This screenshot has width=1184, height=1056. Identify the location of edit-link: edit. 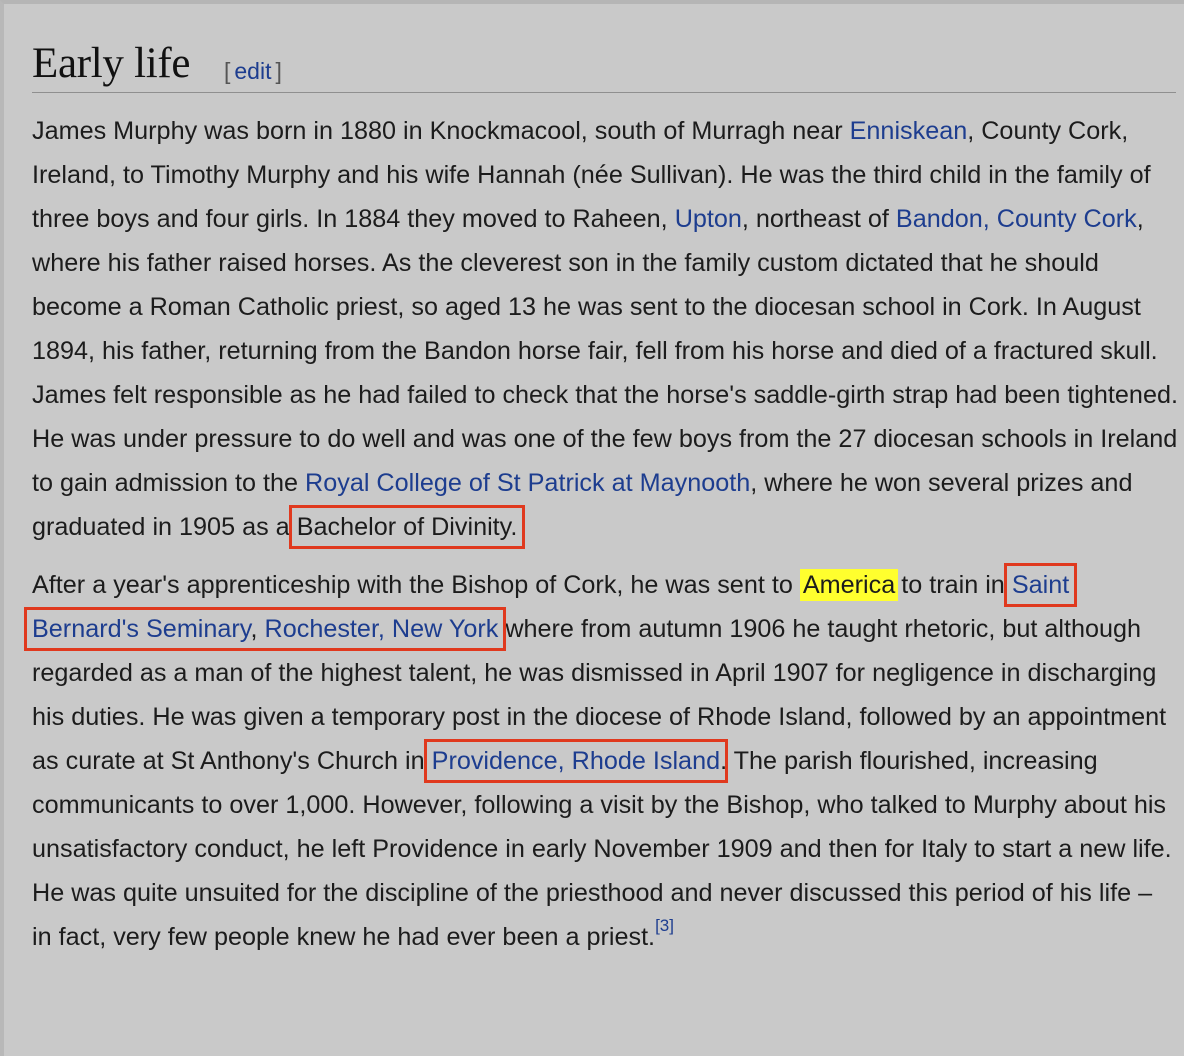
(252, 71).